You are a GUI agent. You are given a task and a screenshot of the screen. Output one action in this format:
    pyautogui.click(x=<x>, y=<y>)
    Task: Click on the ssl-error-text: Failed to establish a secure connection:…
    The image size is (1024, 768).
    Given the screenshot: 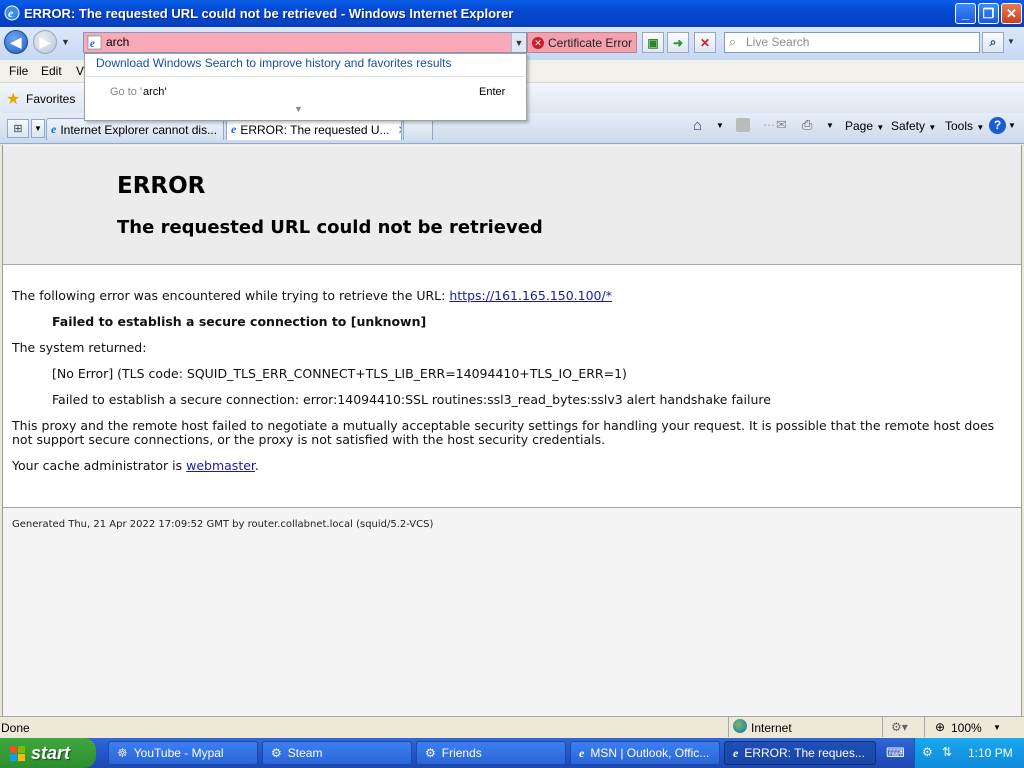 What is the action you would take?
    pyautogui.click(x=411, y=399)
    